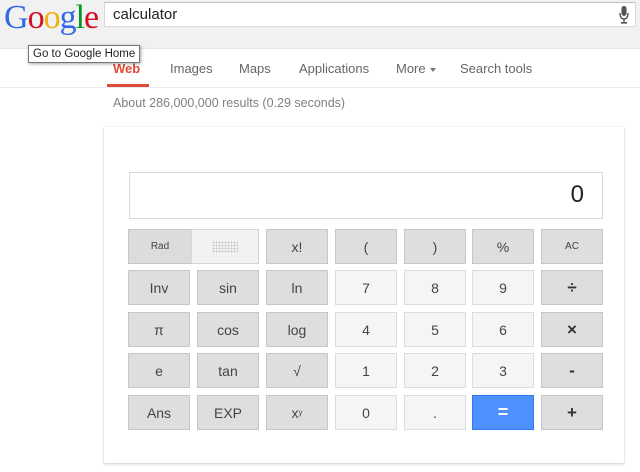 This screenshot has height=472, width=640. What do you see at coordinates (435, 412) in the screenshot?
I see `decimal-point-button: .` at bounding box center [435, 412].